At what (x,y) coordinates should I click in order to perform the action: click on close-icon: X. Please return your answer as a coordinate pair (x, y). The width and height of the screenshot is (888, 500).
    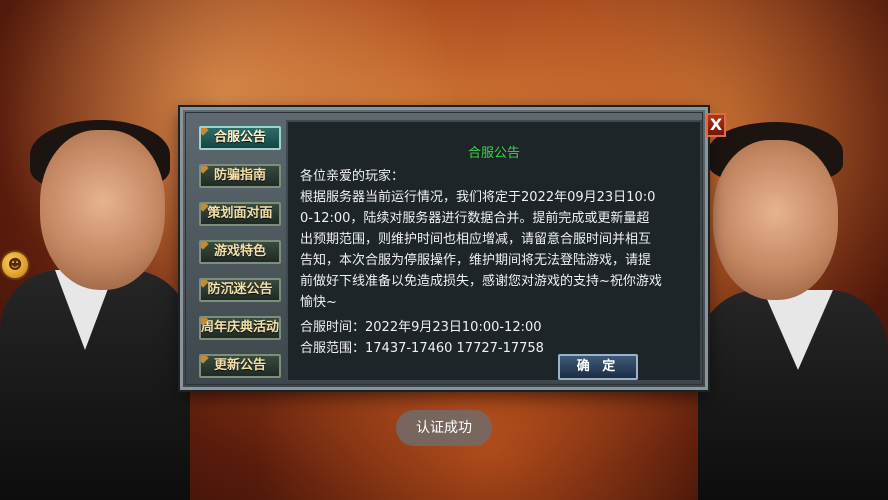
    Looking at the image, I should click on (716, 125).